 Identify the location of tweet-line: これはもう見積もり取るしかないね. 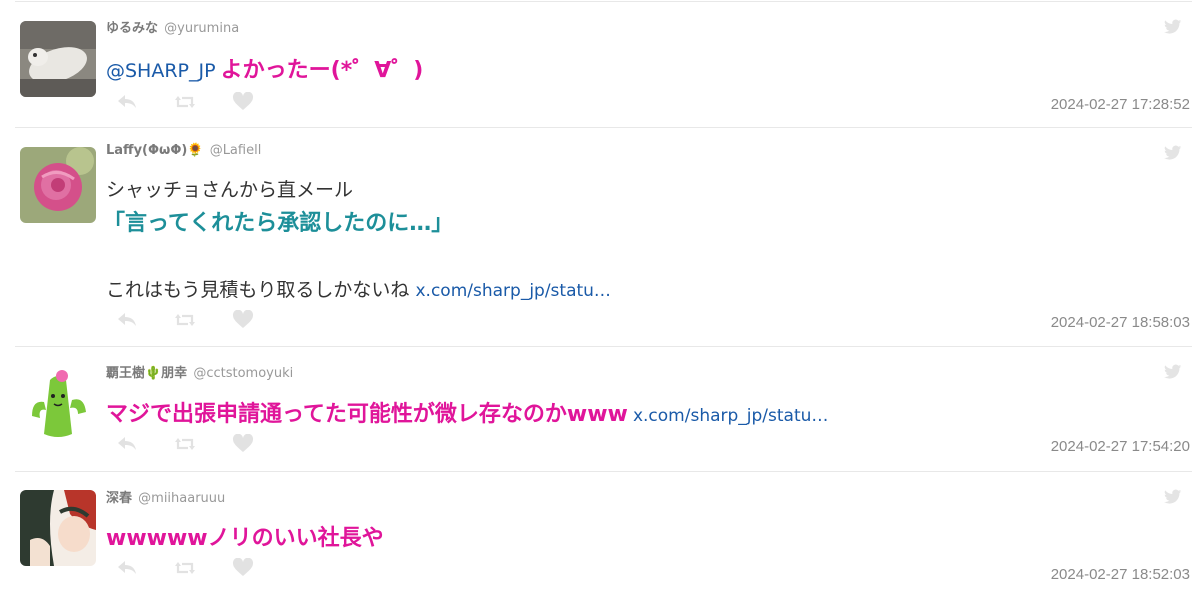
(258, 290).